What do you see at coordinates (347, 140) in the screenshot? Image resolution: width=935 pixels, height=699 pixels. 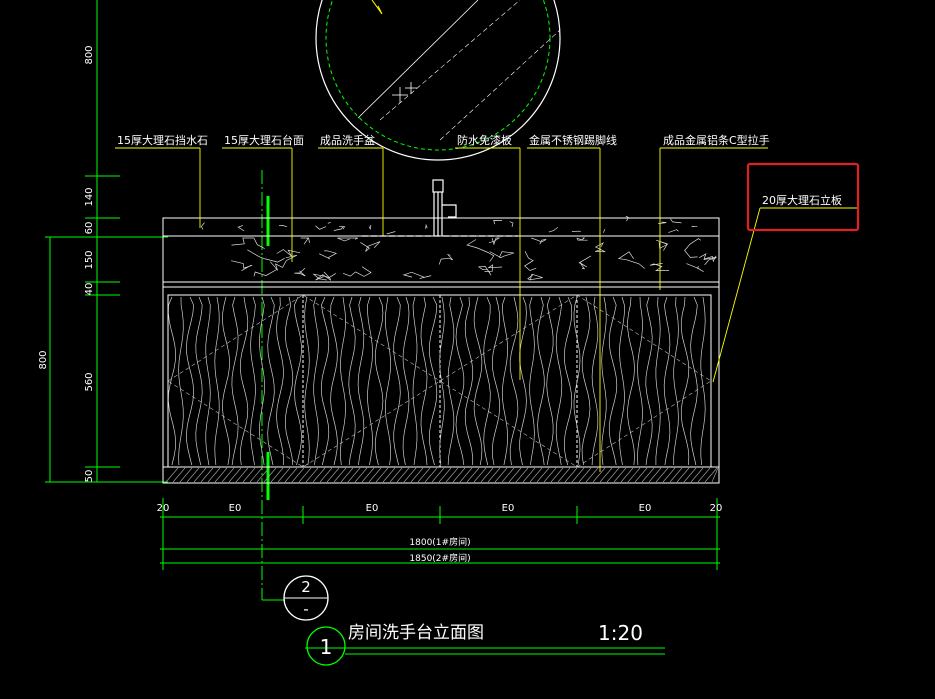 I see `label-basin: 成品洗手盆` at bounding box center [347, 140].